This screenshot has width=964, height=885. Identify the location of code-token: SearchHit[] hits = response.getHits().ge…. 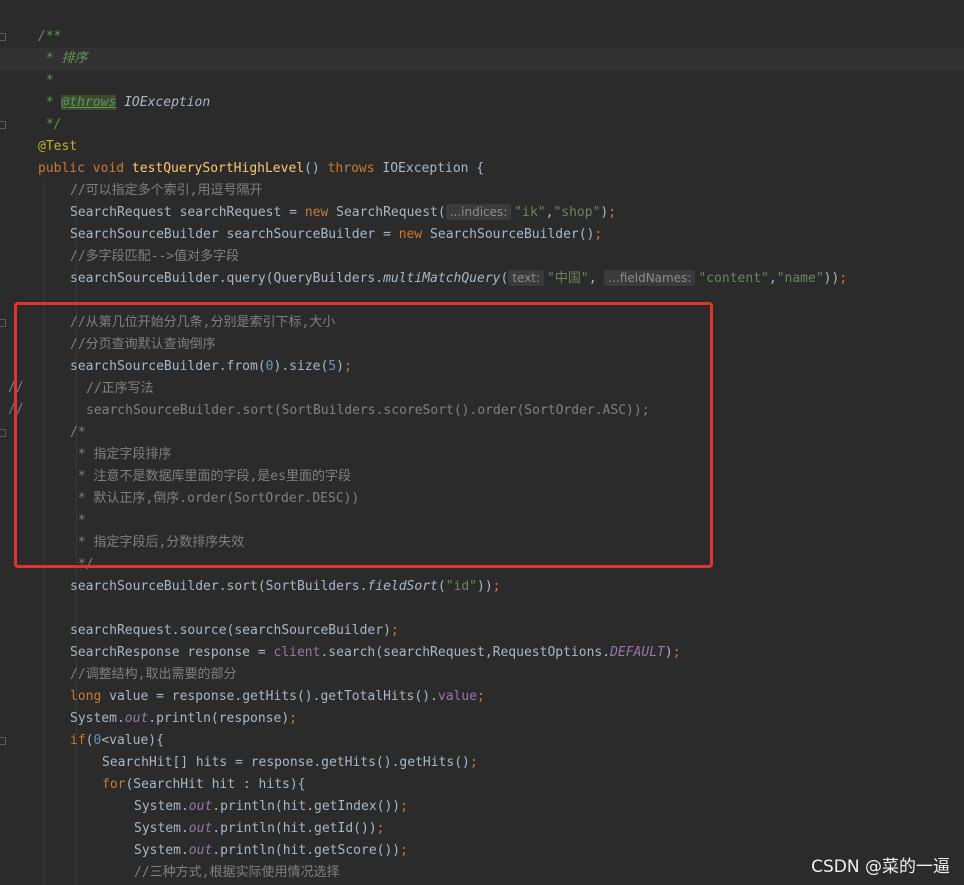
(286, 762).